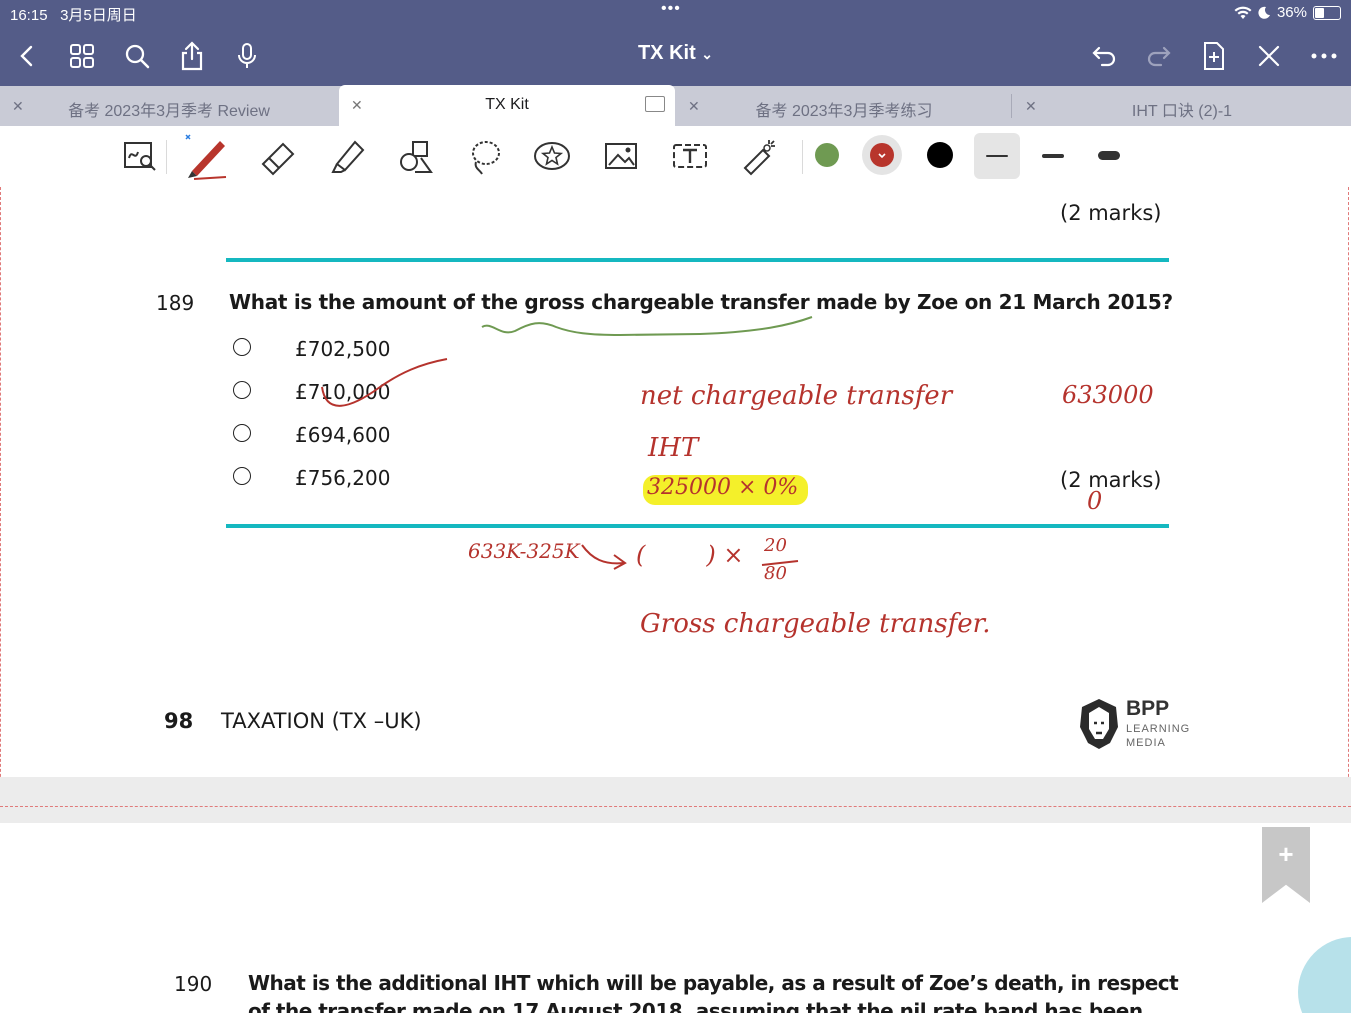 This screenshot has height=1013, width=1351. What do you see at coordinates (844, 111) in the screenshot?
I see `tab-label: 备考 2023年3月季考练习` at bounding box center [844, 111].